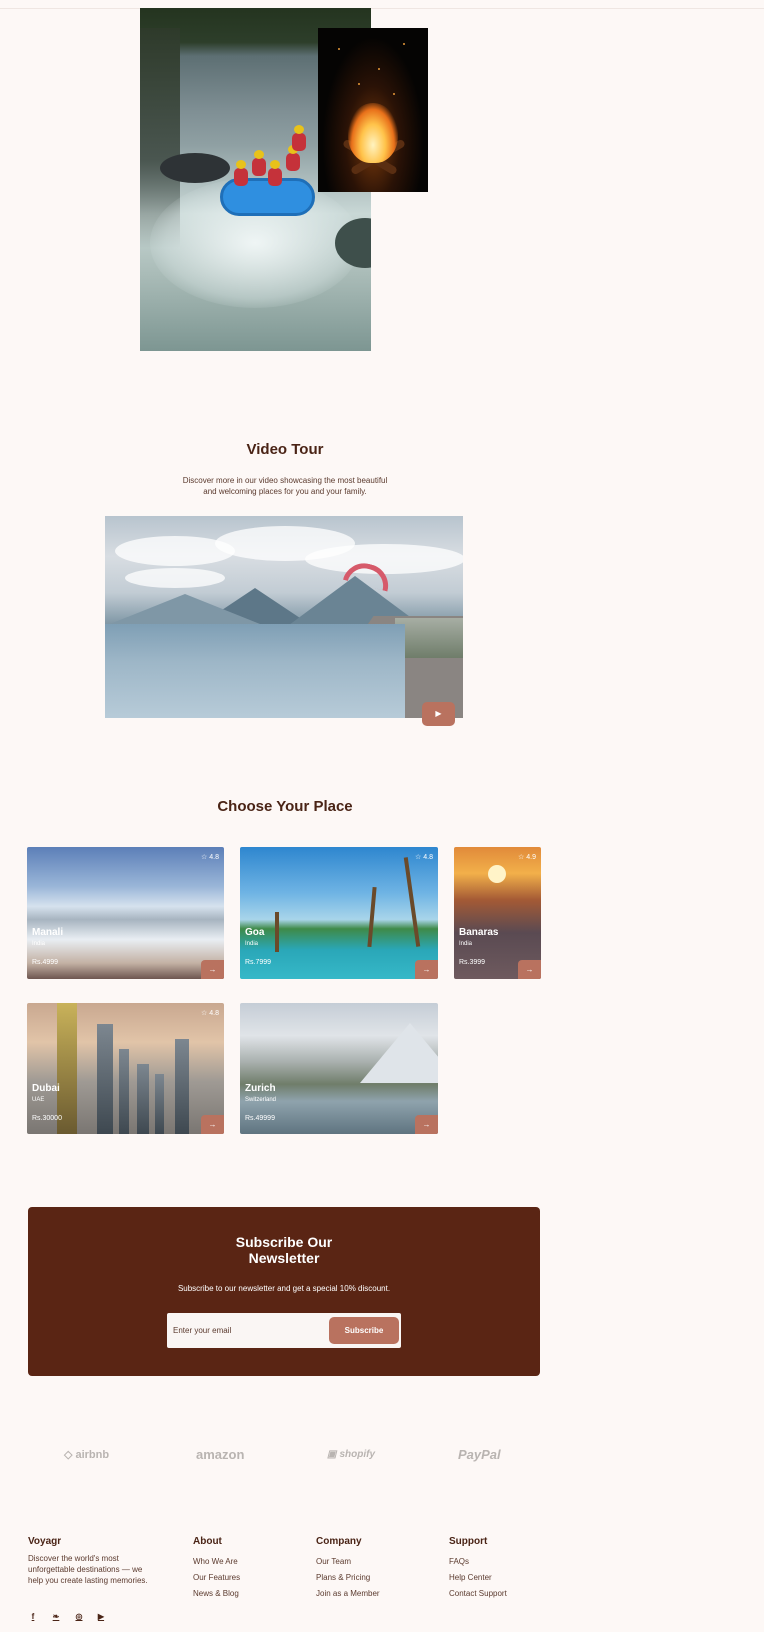 The width and height of the screenshot is (764, 1632). What do you see at coordinates (332, 1454) in the screenshot?
I see `shopify-bag-icon: ▣` at bounding box center [332, 1454].